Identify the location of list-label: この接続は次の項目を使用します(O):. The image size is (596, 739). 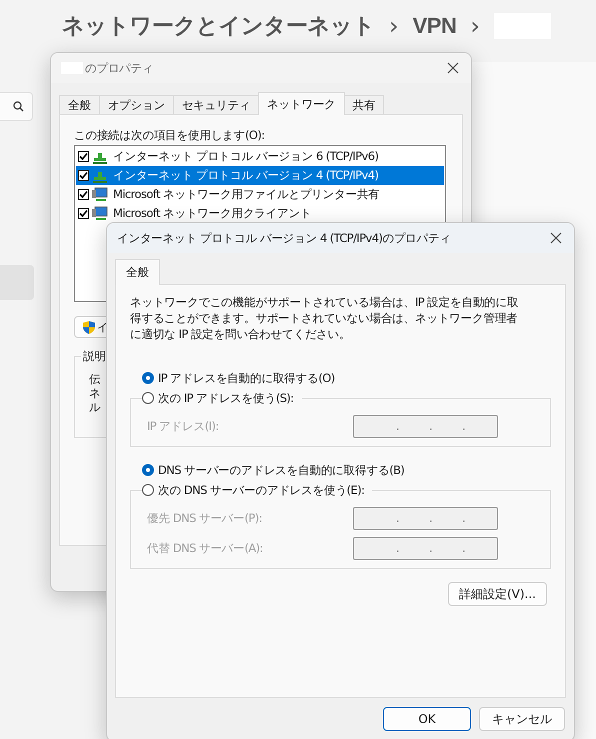
(170, 135).